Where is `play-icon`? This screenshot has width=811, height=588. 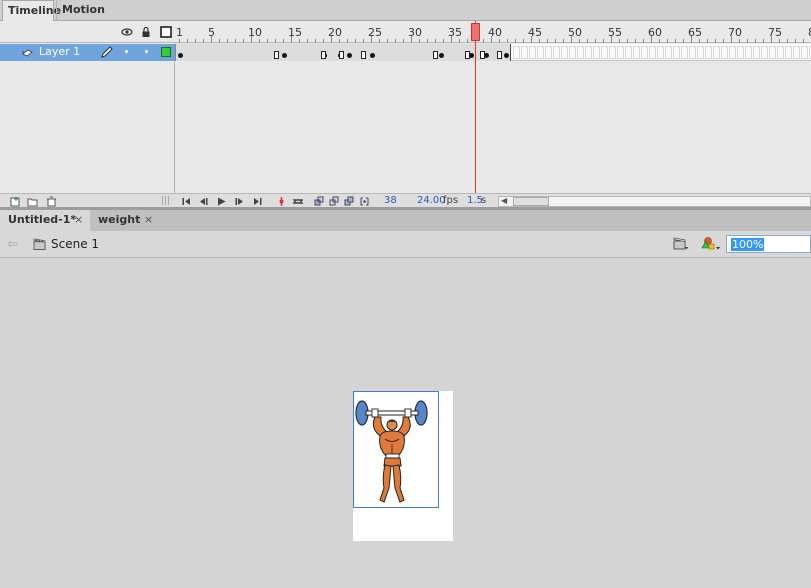 play-icon is located at coordinates (221, 201).